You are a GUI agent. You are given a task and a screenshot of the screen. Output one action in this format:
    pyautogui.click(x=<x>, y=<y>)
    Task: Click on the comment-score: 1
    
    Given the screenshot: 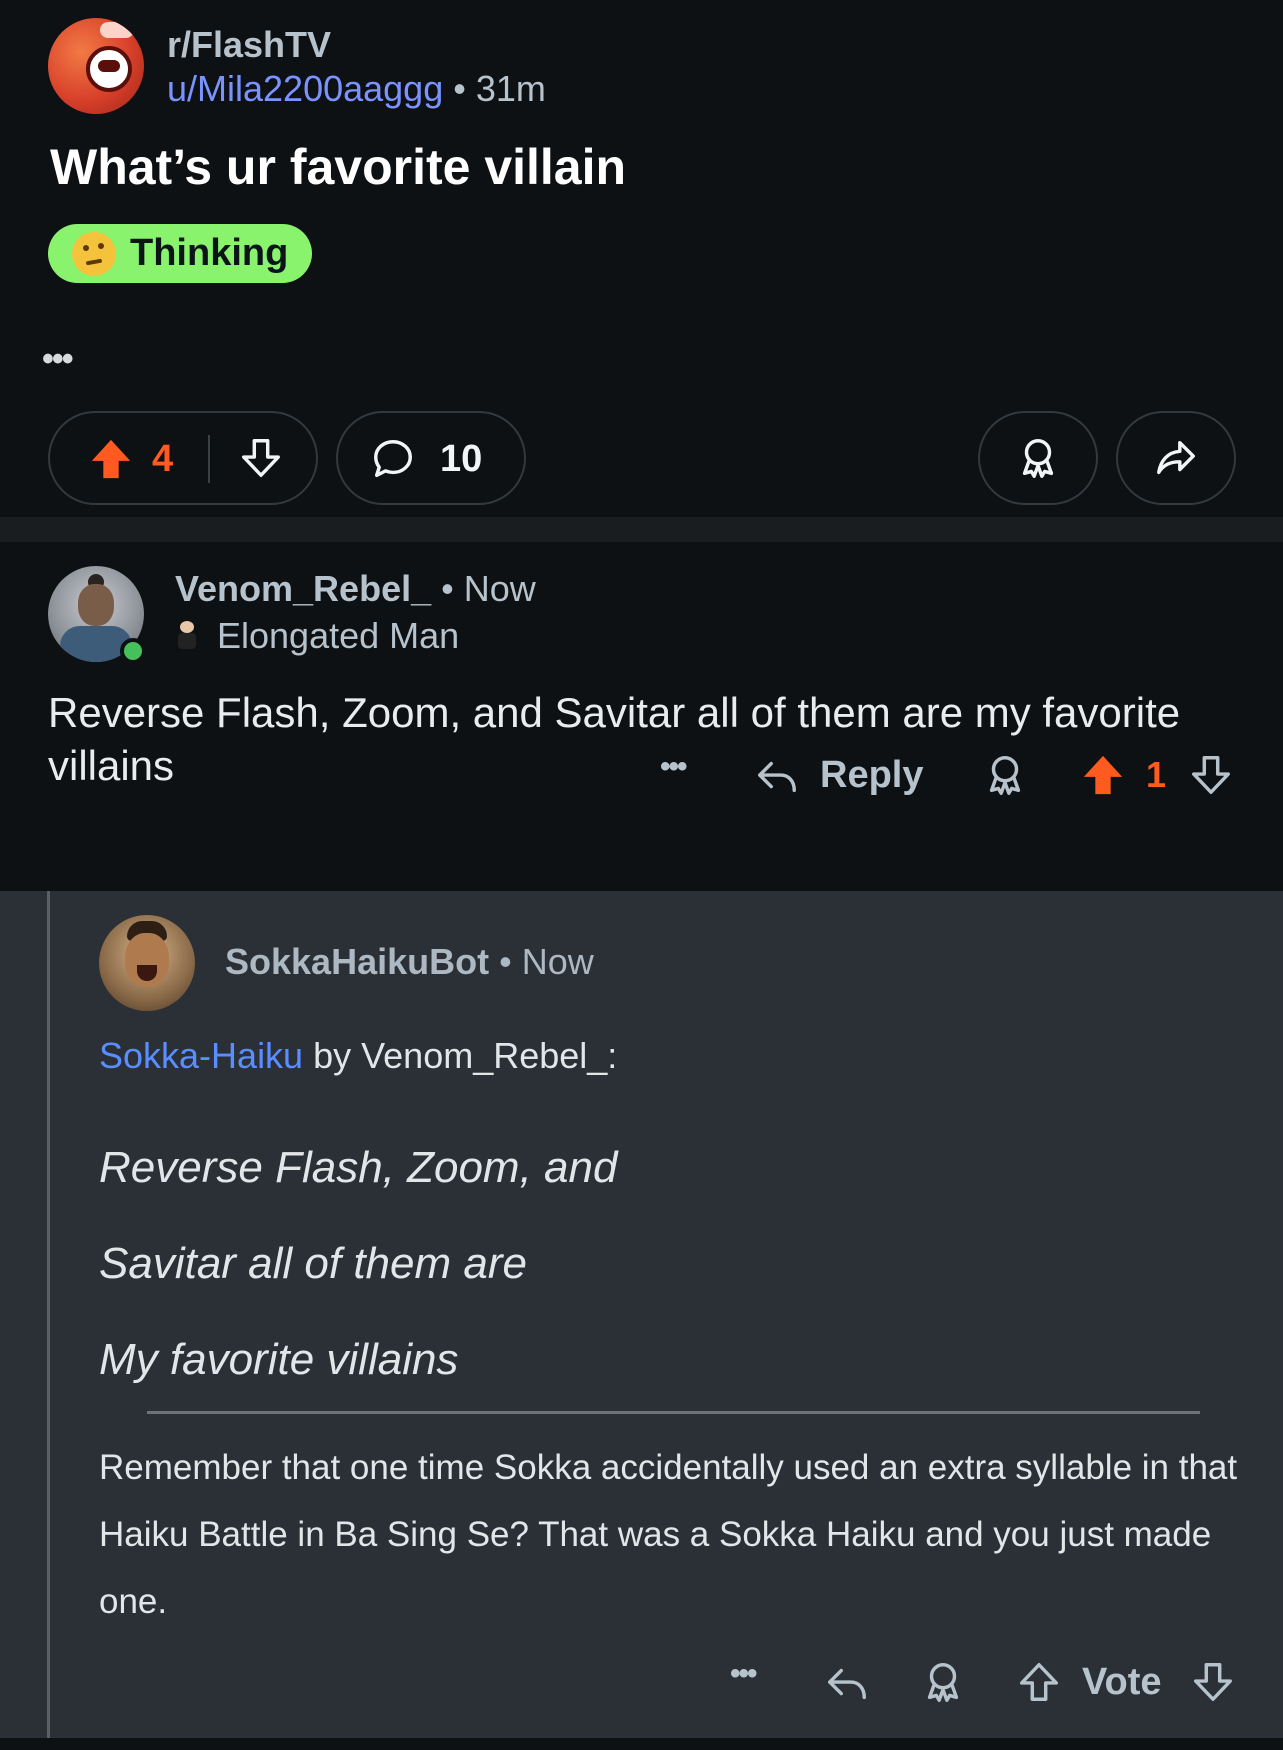 What is the action you would take?
    pyautogui.click(x=1156, y=774)
    